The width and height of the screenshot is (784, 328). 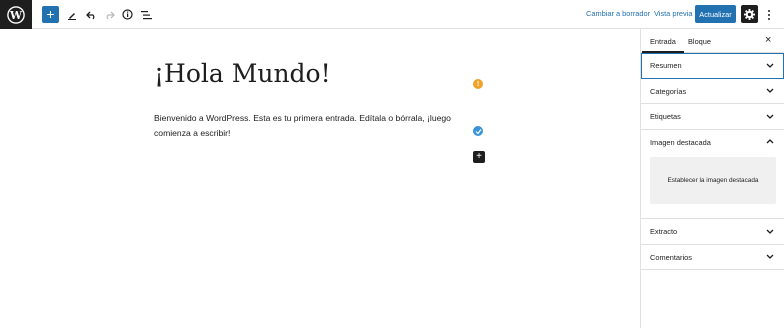 What do you see at coordinates (668, 91) in the screenshot?
I see `panel-categories-title: Categorías` at bounding box center [668, 91].